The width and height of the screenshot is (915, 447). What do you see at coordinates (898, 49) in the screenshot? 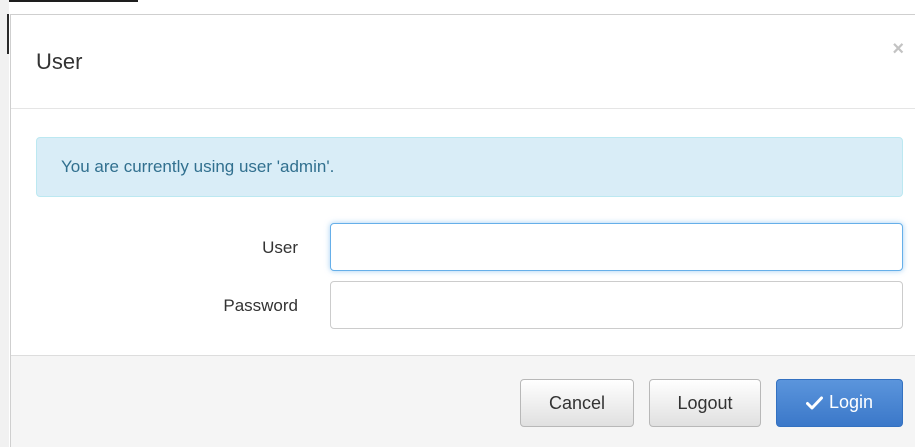
I see `close-button: ×` at bounding box center [898, 49].